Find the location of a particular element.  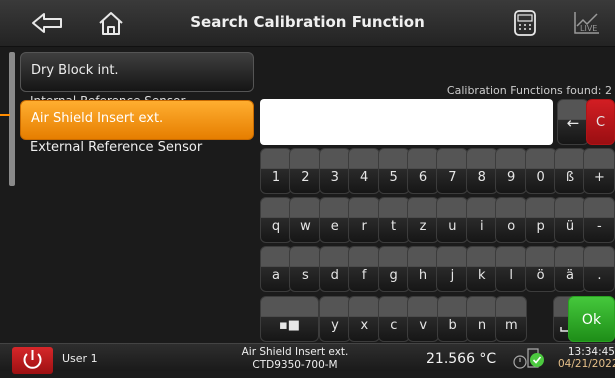

key-9: p is located at coordinates (540, 220).